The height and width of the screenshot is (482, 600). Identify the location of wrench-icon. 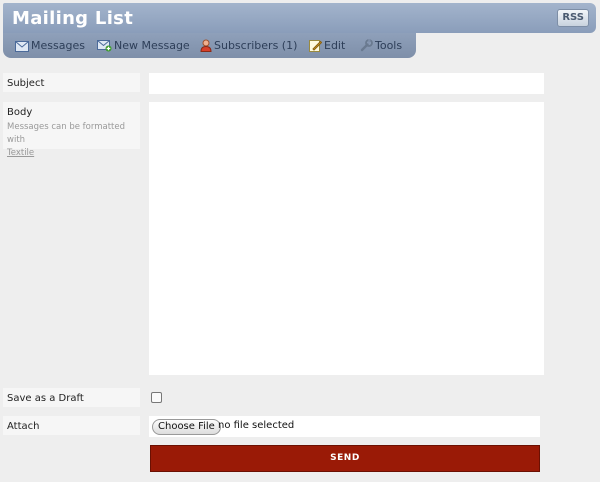
(366, 48).